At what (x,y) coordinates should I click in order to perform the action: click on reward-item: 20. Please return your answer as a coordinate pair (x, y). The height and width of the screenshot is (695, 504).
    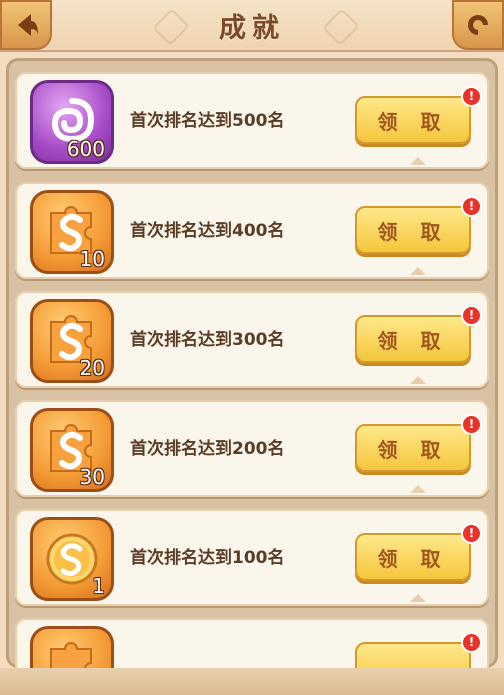
    Looking at the image, I should click on (72, 341).